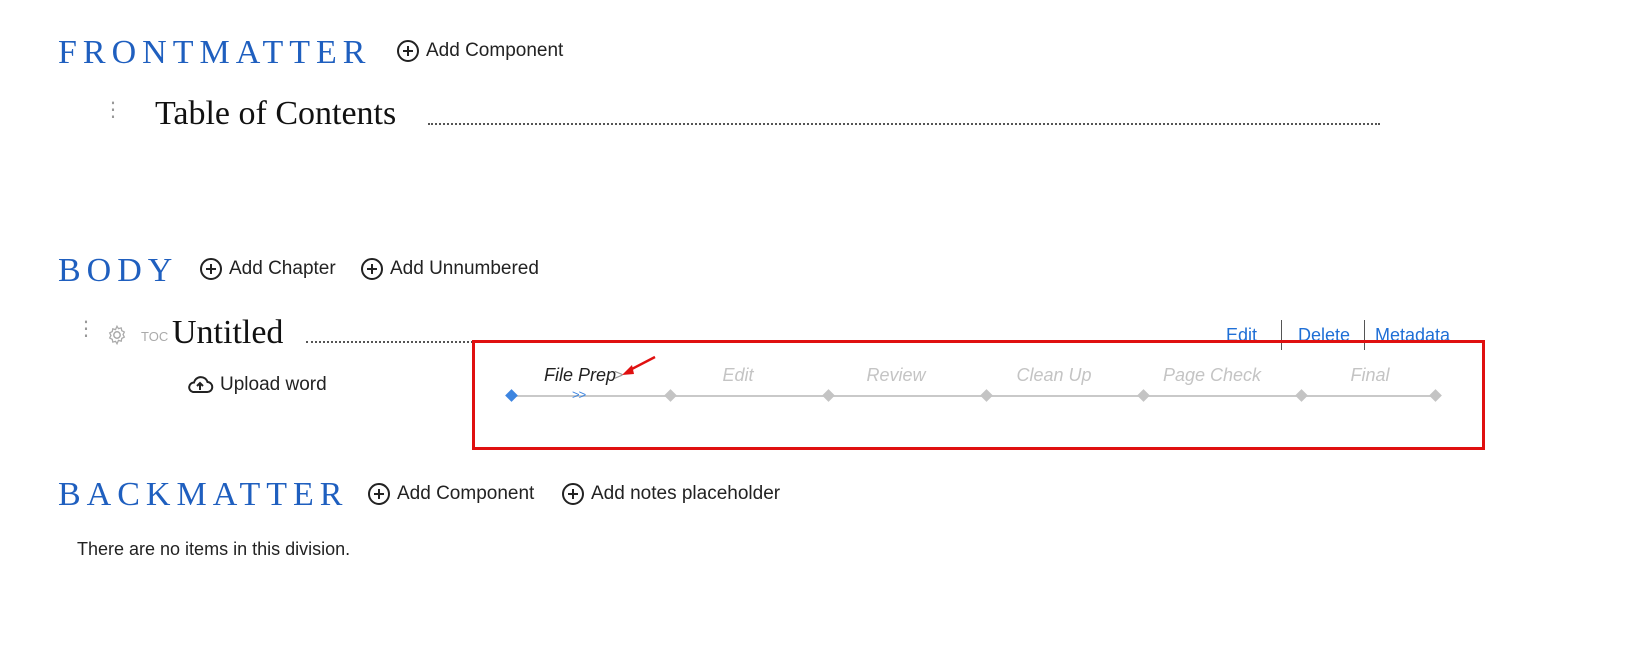 This screenshot has width=1626, height=648. Describe the element at coordinates (201, 384) in the screenshot. I see `cloud-upload-icon` at that location.